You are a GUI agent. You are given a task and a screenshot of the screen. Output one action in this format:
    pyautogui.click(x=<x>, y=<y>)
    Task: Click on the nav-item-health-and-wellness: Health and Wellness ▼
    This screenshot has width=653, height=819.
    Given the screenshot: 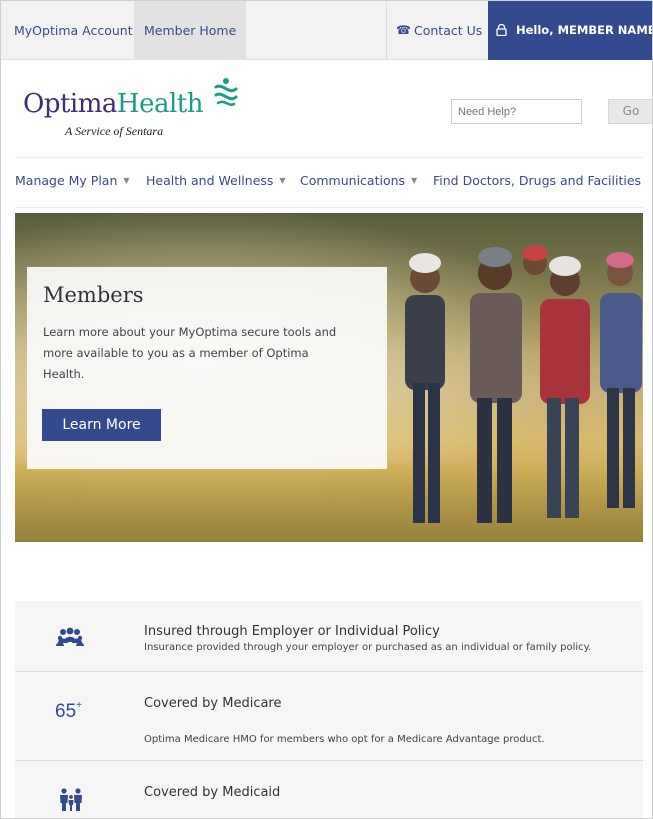 What is the action you would take?
    pyautogui.click(x=216, y=180)
    